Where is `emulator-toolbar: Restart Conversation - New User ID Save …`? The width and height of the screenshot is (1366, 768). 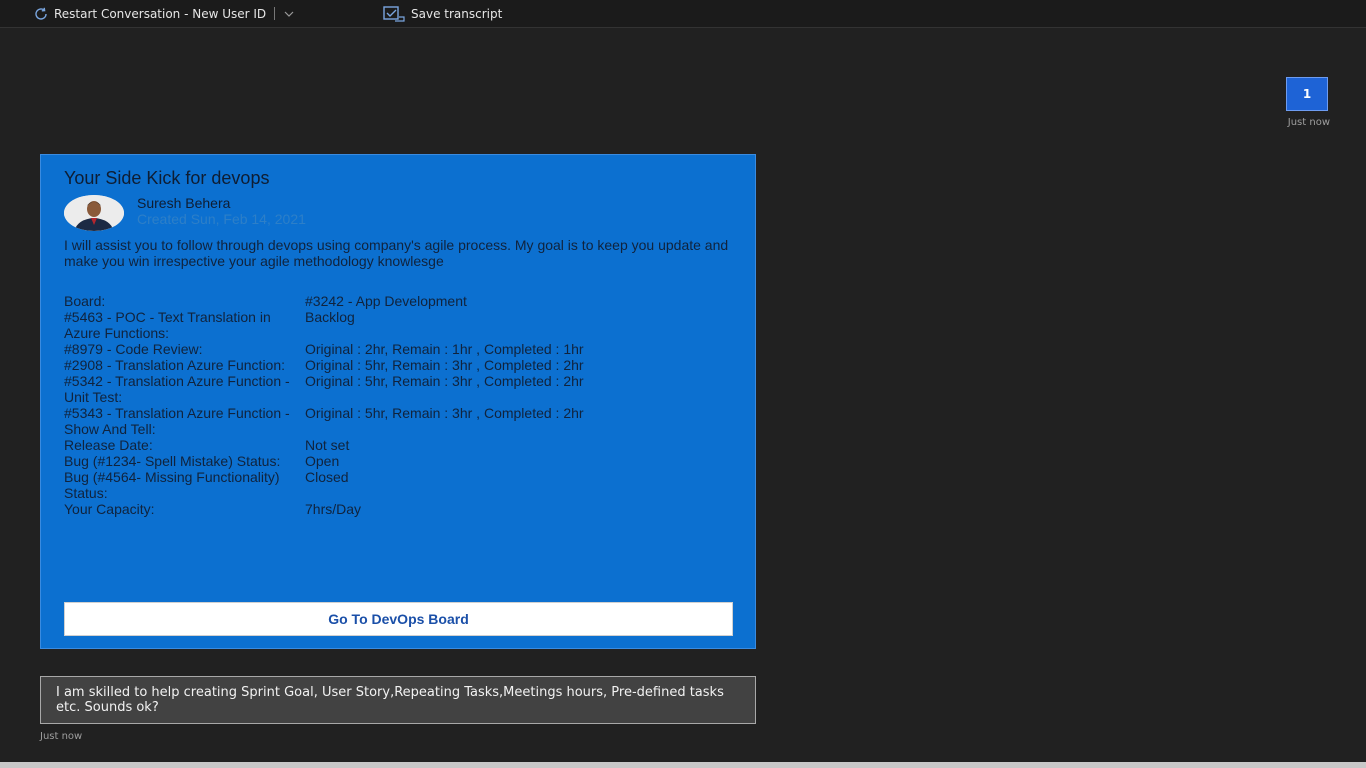
emulator-toolbar: Restart Conversation - New User ID Save … is located at coordinates (683, 14).